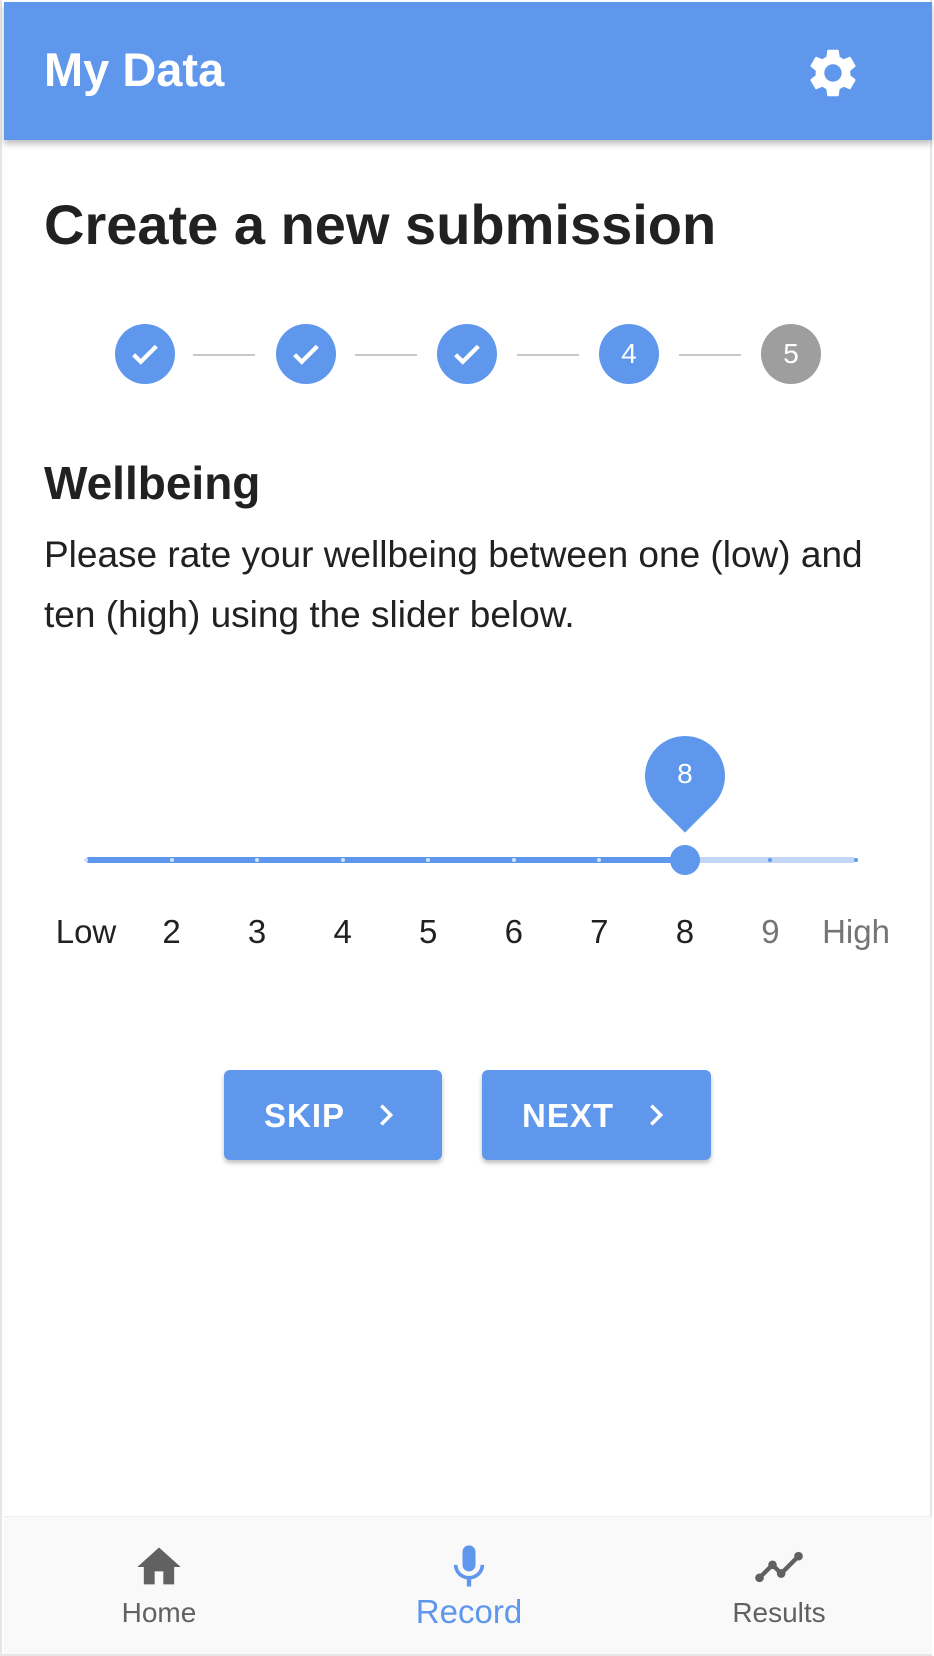  I want to click on next-button: NEXT, so click(596, 1115).